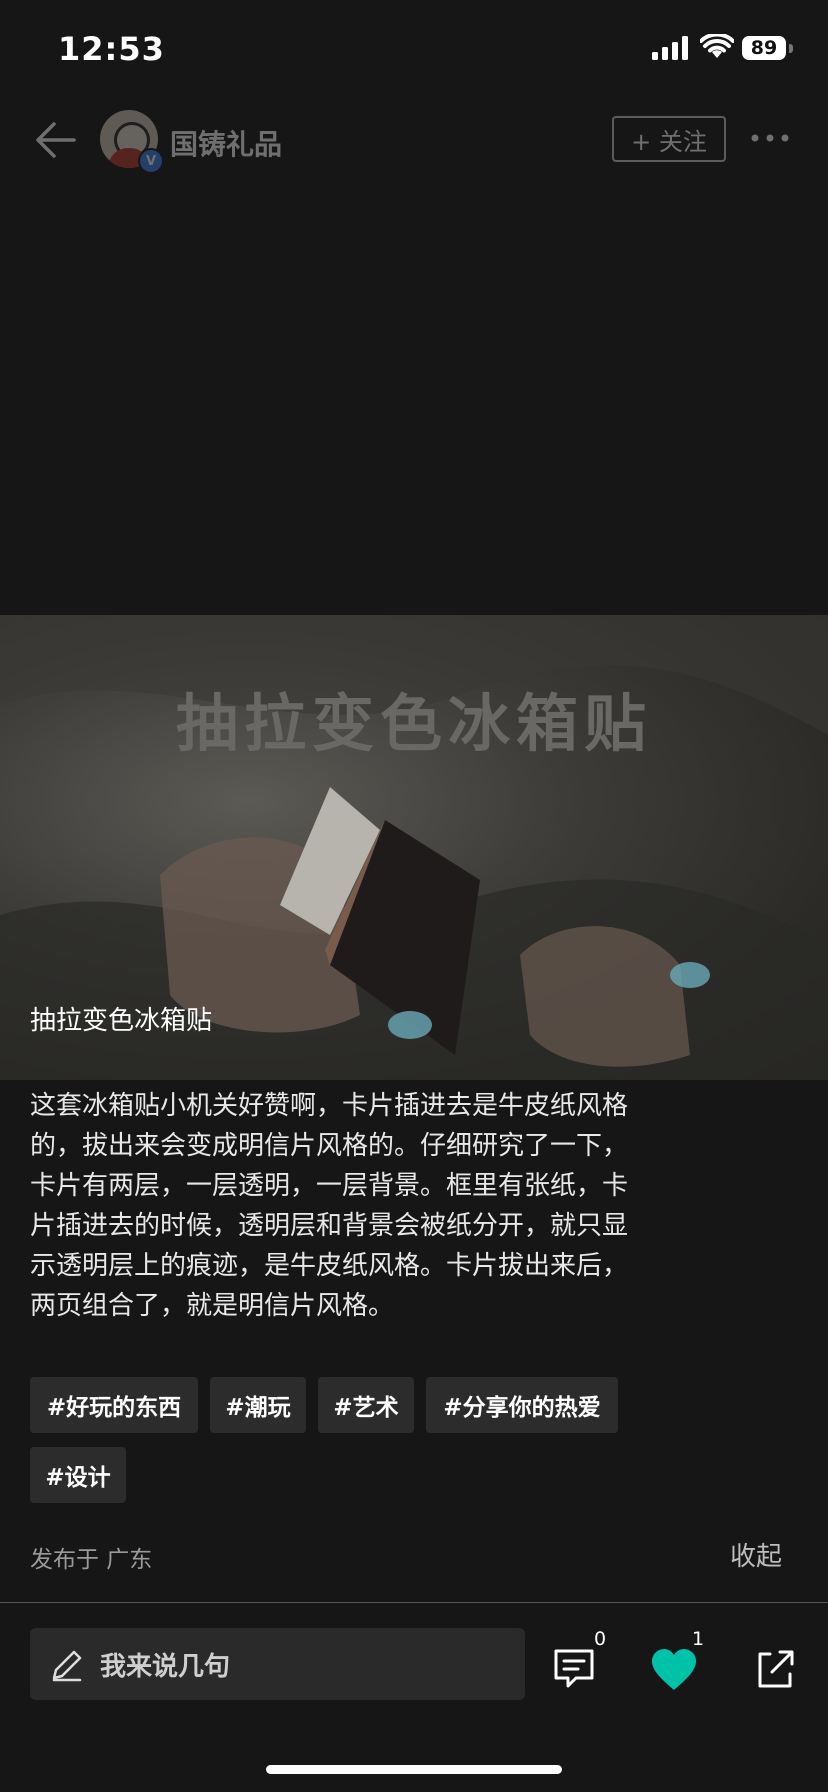  Describe the element at coordinates (226, 143) in the screenshot. I see `account-name: 国铸礼品` at that location.